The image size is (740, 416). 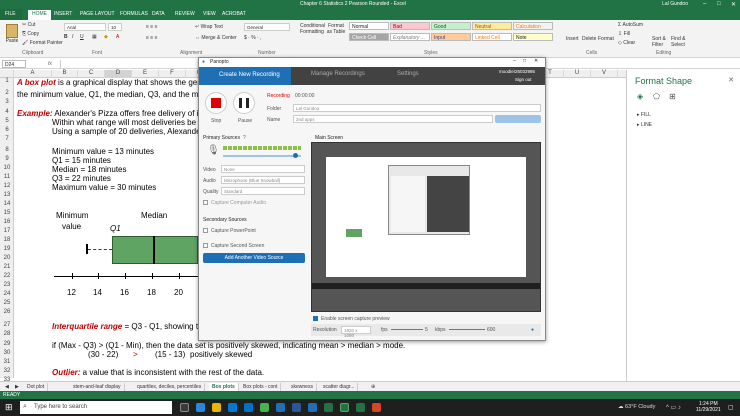 What do you see at coordinates (7, 334) in the screenshot?
I see `row-header-28: 28` at bounding box center [7, 334].